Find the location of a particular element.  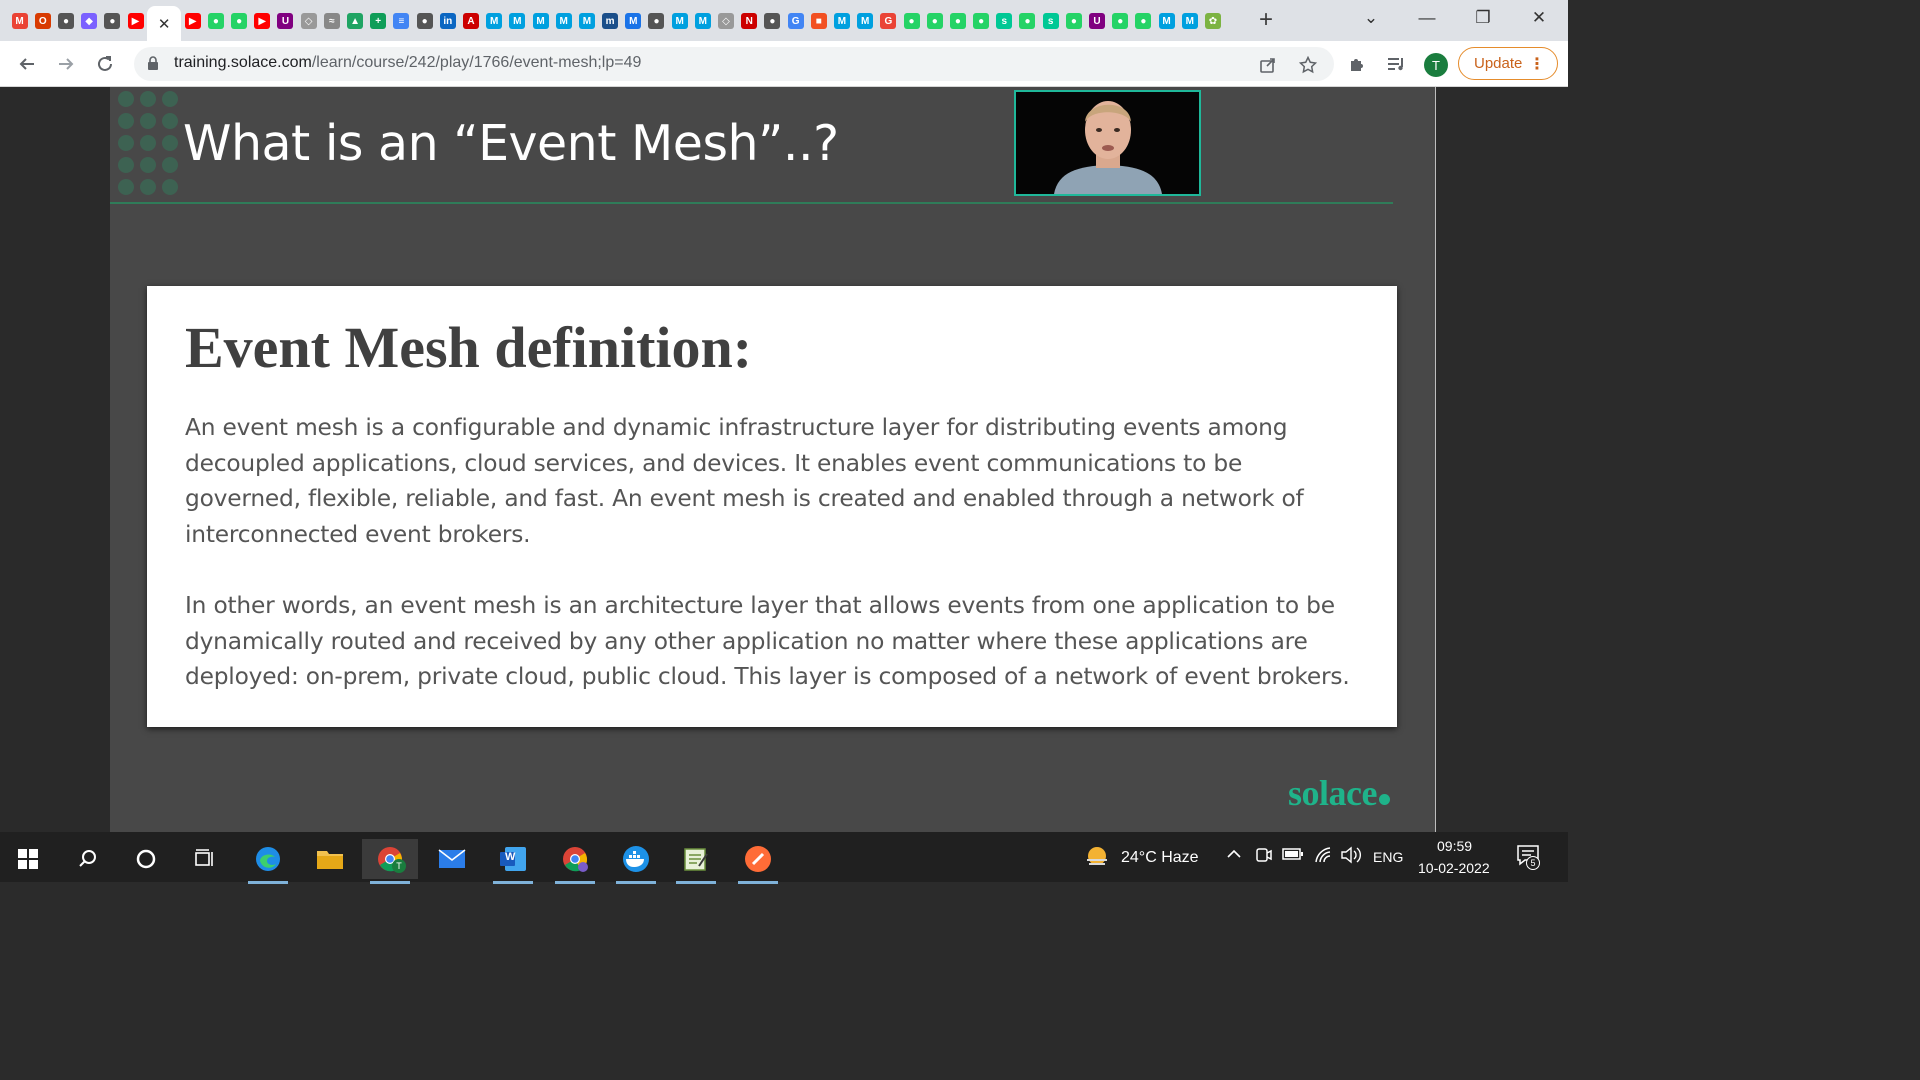

linkedin-icon: in is located at coordinates (447, 21).